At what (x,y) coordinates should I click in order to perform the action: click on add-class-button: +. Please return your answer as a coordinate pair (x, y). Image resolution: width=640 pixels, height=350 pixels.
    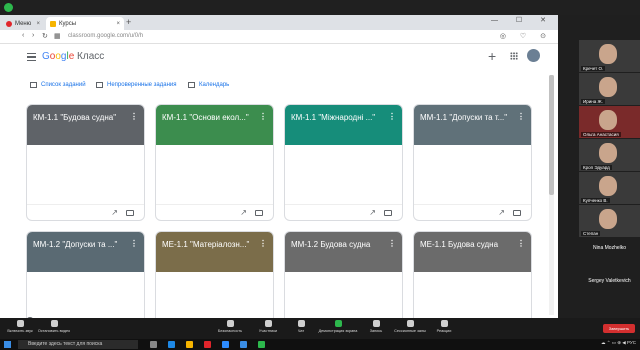
    Looking at the image, I should click on (492, 56).